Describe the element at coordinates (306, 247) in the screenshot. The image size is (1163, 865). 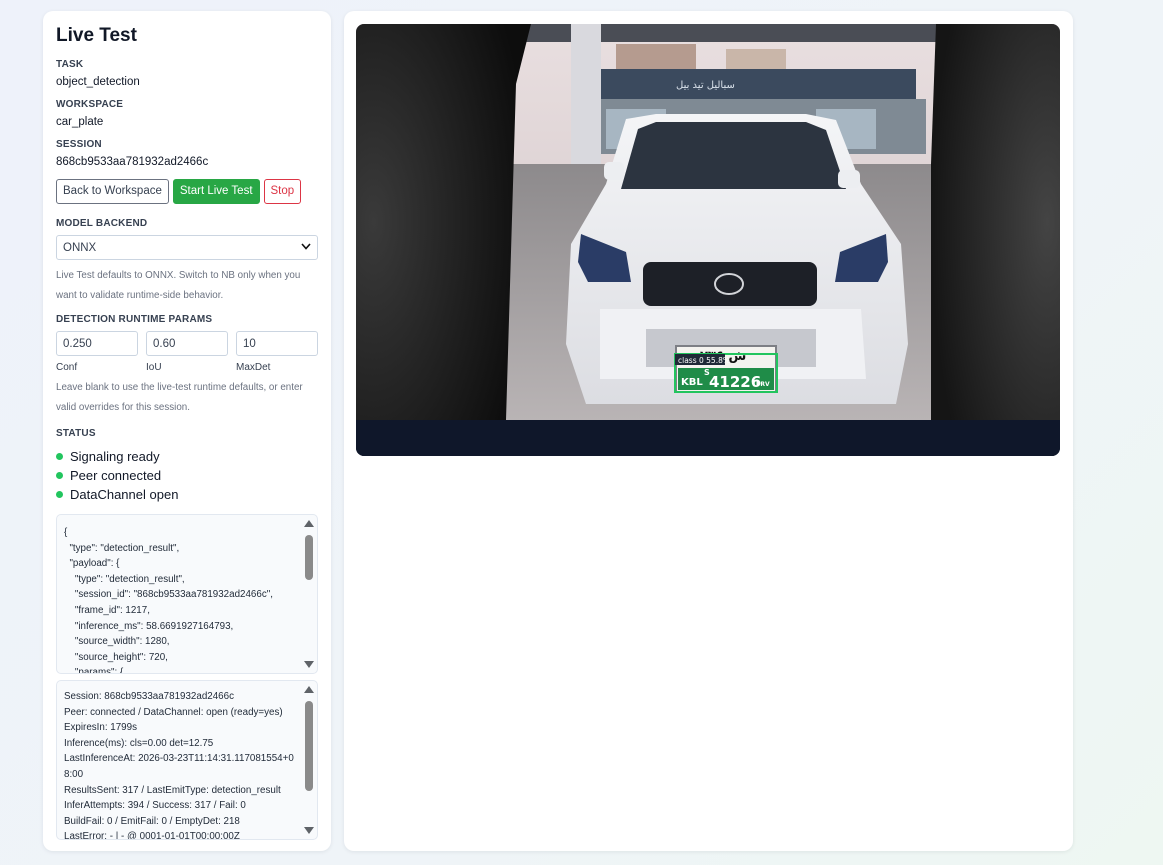
I see `chevron-down-icon` at that location.